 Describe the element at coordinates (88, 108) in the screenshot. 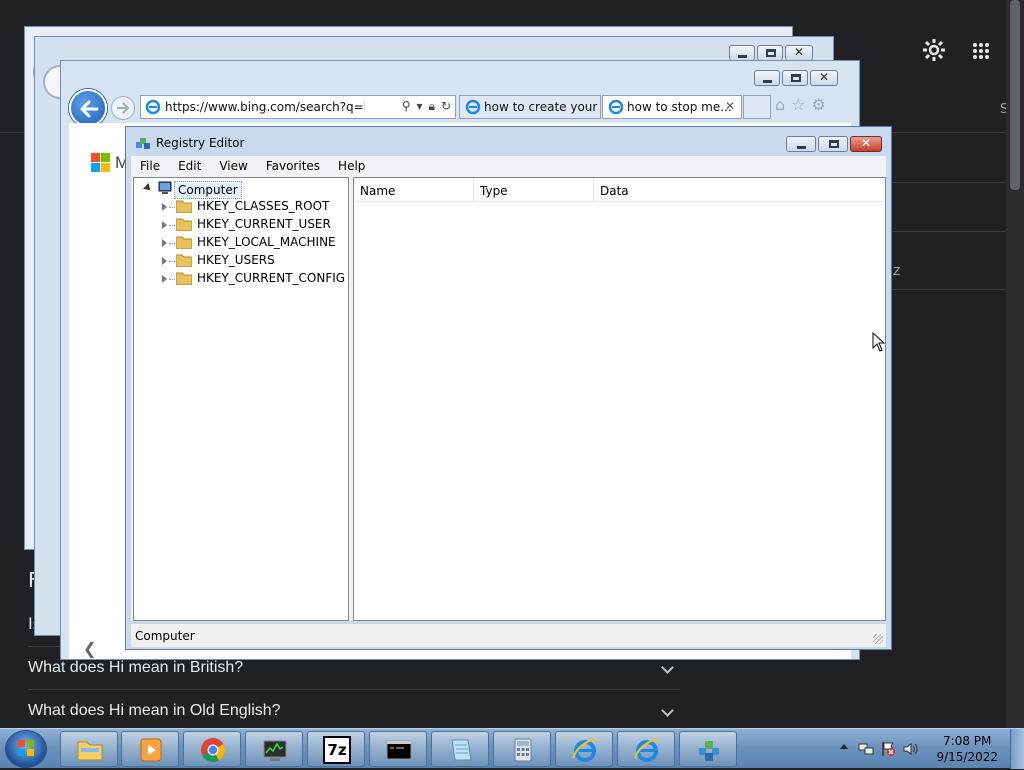

I see `back-button` at that location.